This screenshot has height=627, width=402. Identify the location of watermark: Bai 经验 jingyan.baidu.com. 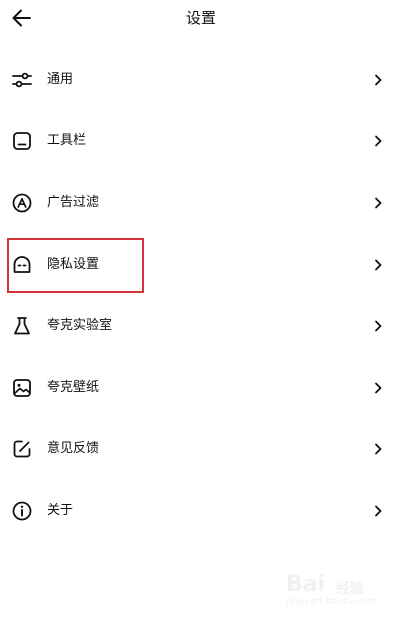
(337, 592).